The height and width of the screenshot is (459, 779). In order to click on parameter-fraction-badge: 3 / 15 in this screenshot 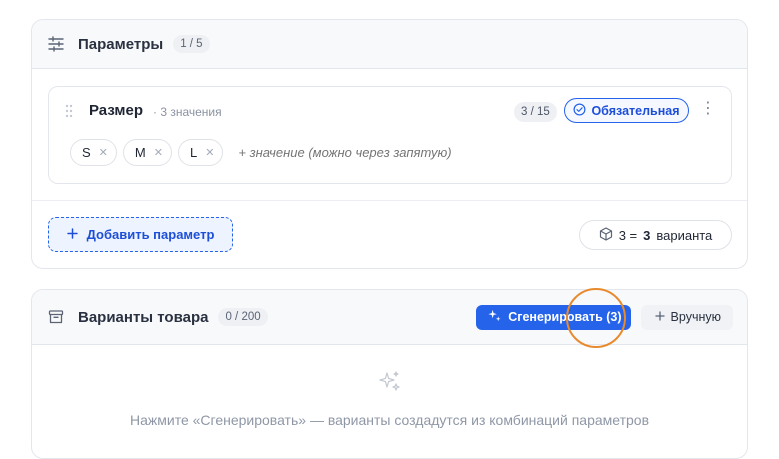, I will do `click(535, 112)`.